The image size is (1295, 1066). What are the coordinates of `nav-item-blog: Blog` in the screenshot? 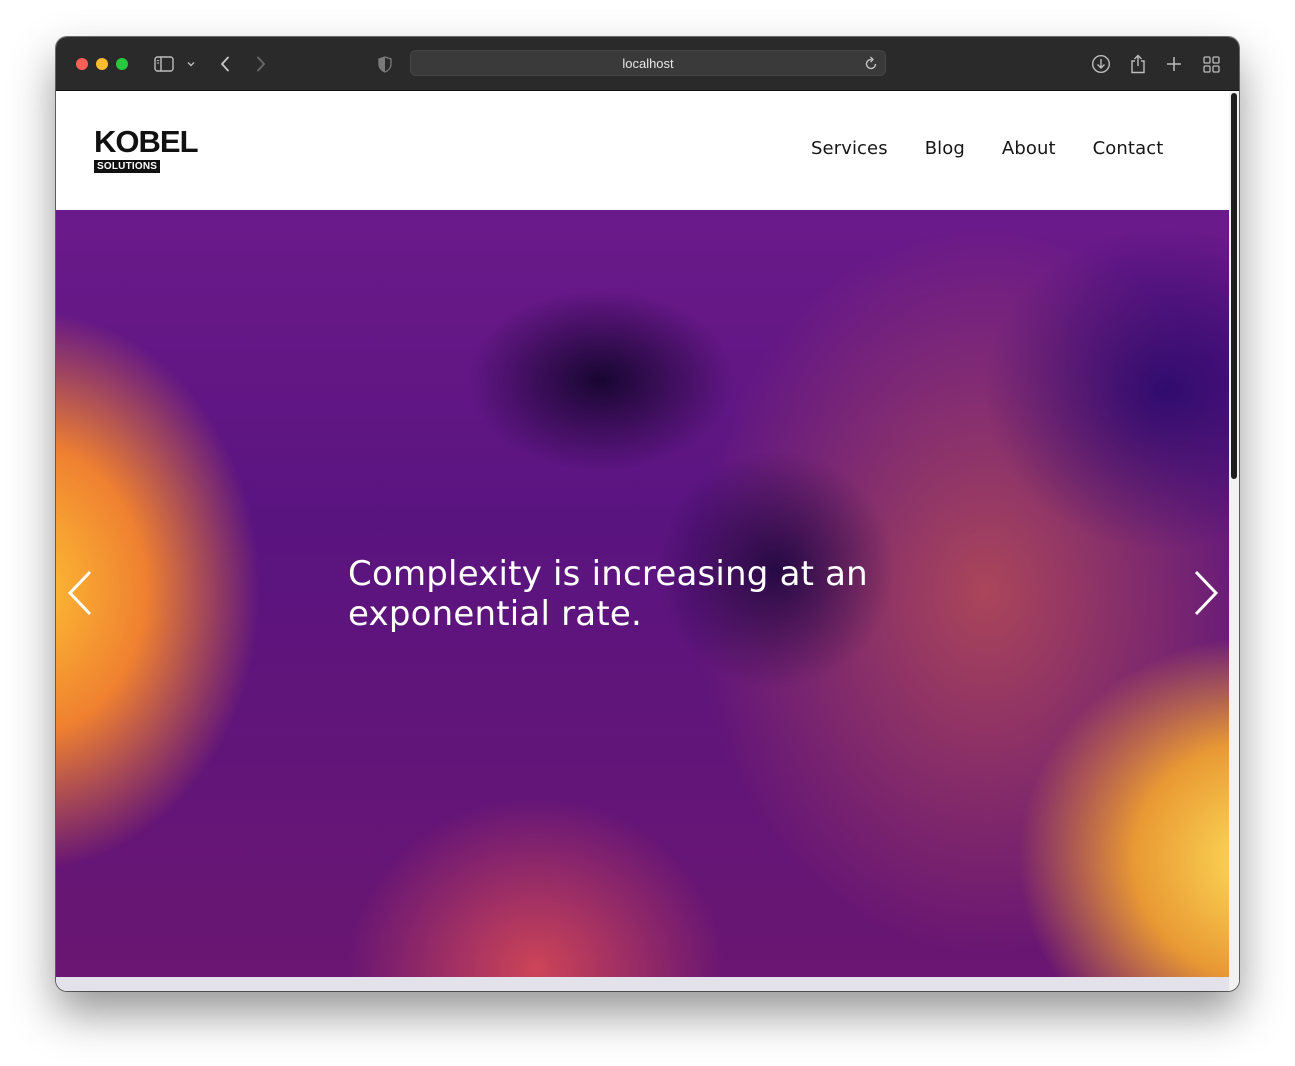 It's located at (945, 148).